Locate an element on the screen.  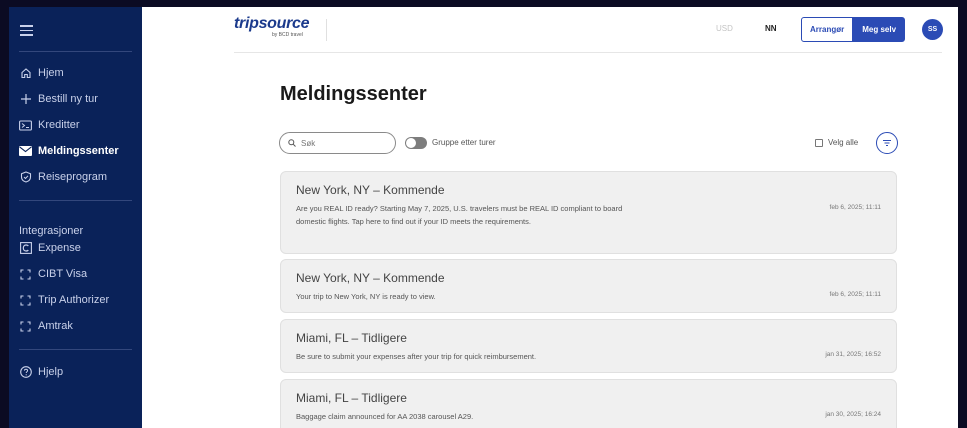
credit-icon is located at coordinates (25, 125).